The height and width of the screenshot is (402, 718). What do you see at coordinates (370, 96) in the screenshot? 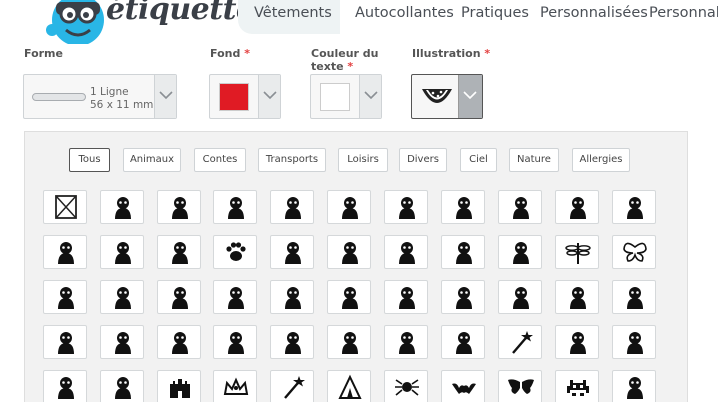
I see `couleur-dropdown-toggle` at bounding box center [370, 96].